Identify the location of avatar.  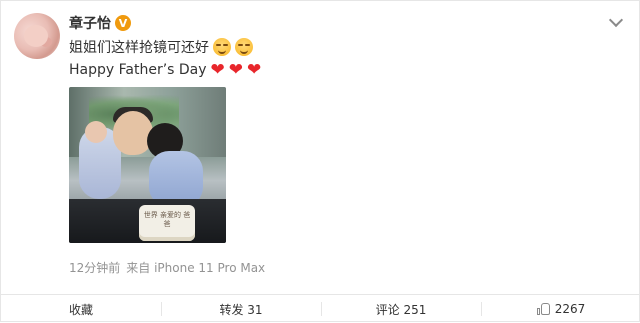
(37, 36).